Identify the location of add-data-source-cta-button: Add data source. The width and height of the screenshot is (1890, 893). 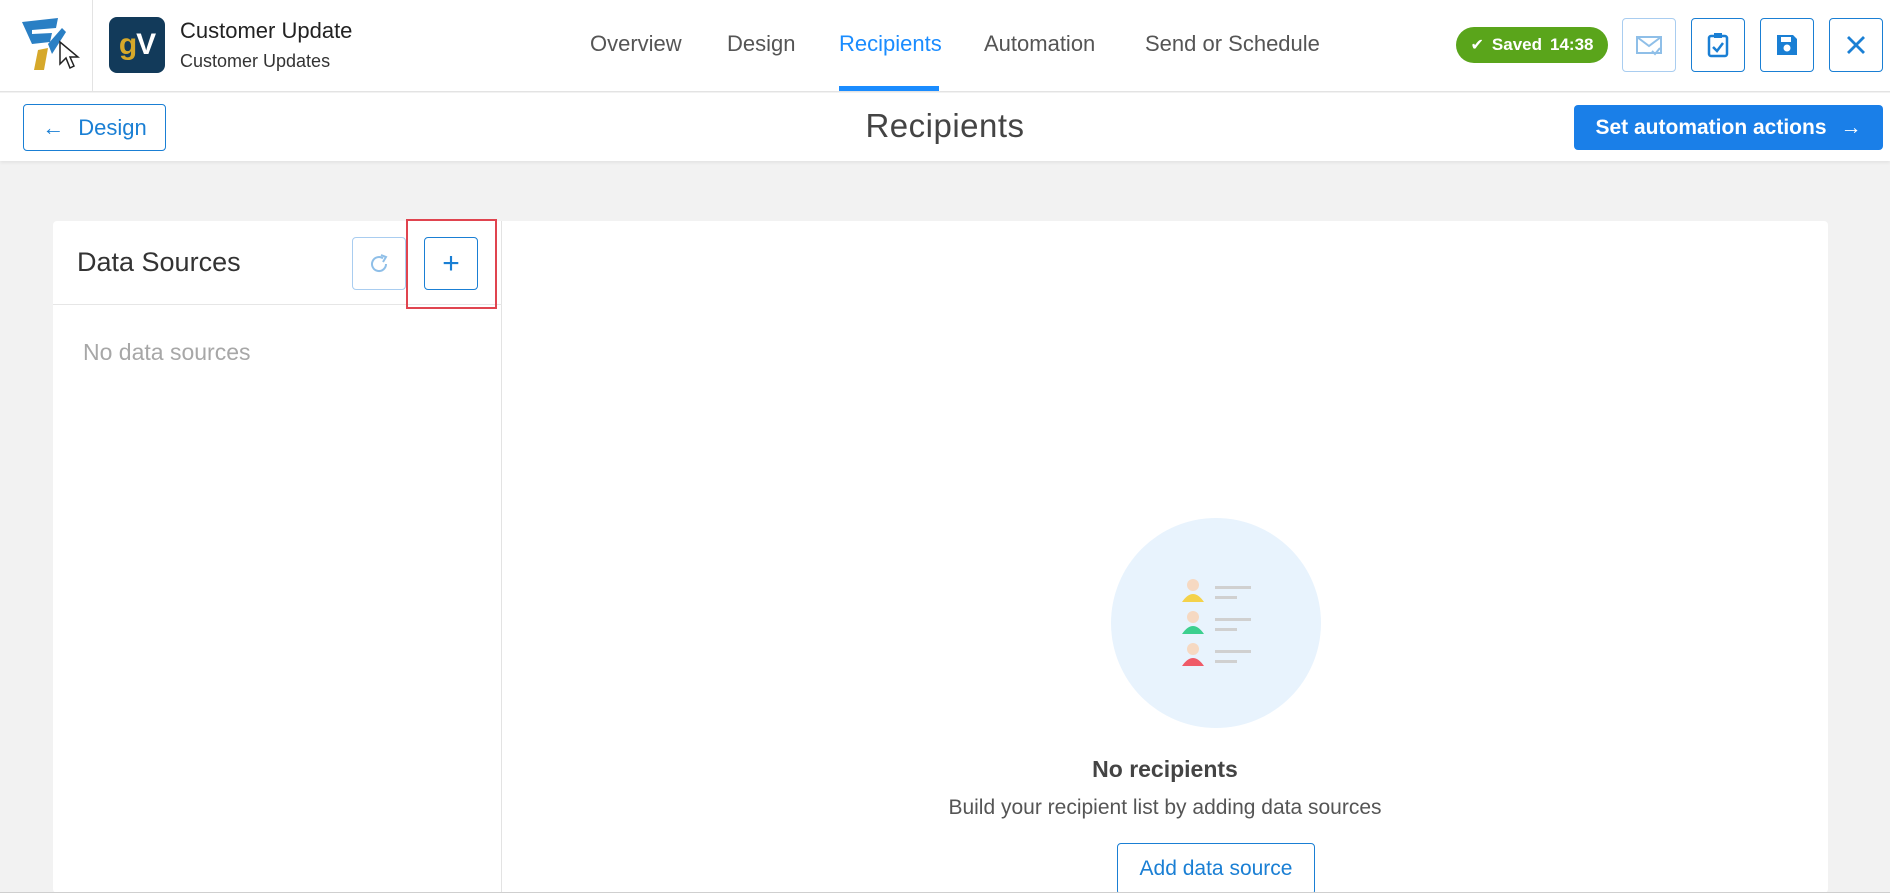
(1216, 868).